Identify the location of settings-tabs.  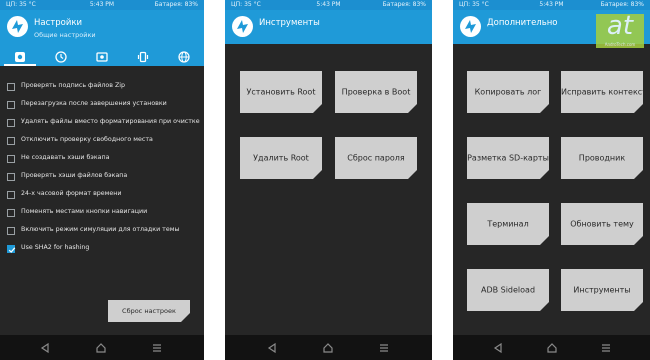
(102, 57).